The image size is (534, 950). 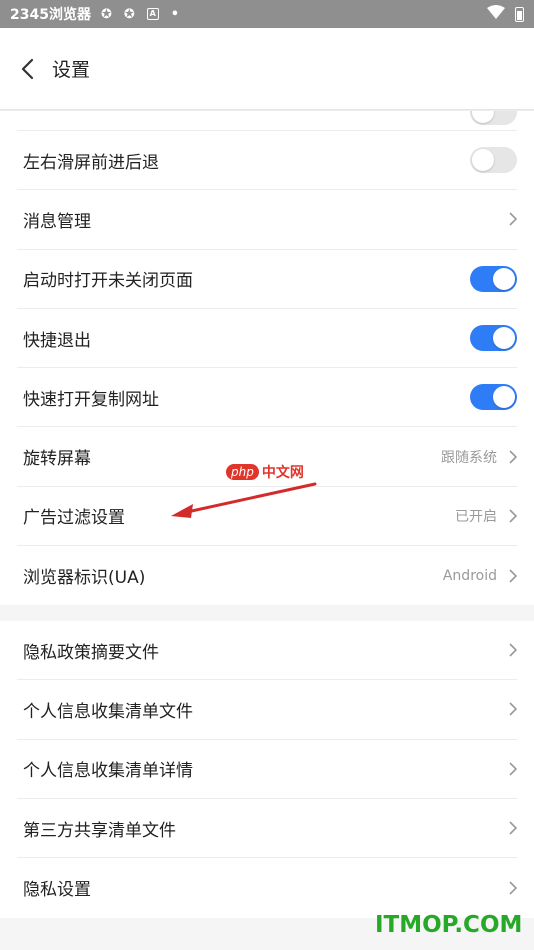 I want to click on settings-item-third-party-sharing: 第三方共享清单文件, so click(x=267, y=829).